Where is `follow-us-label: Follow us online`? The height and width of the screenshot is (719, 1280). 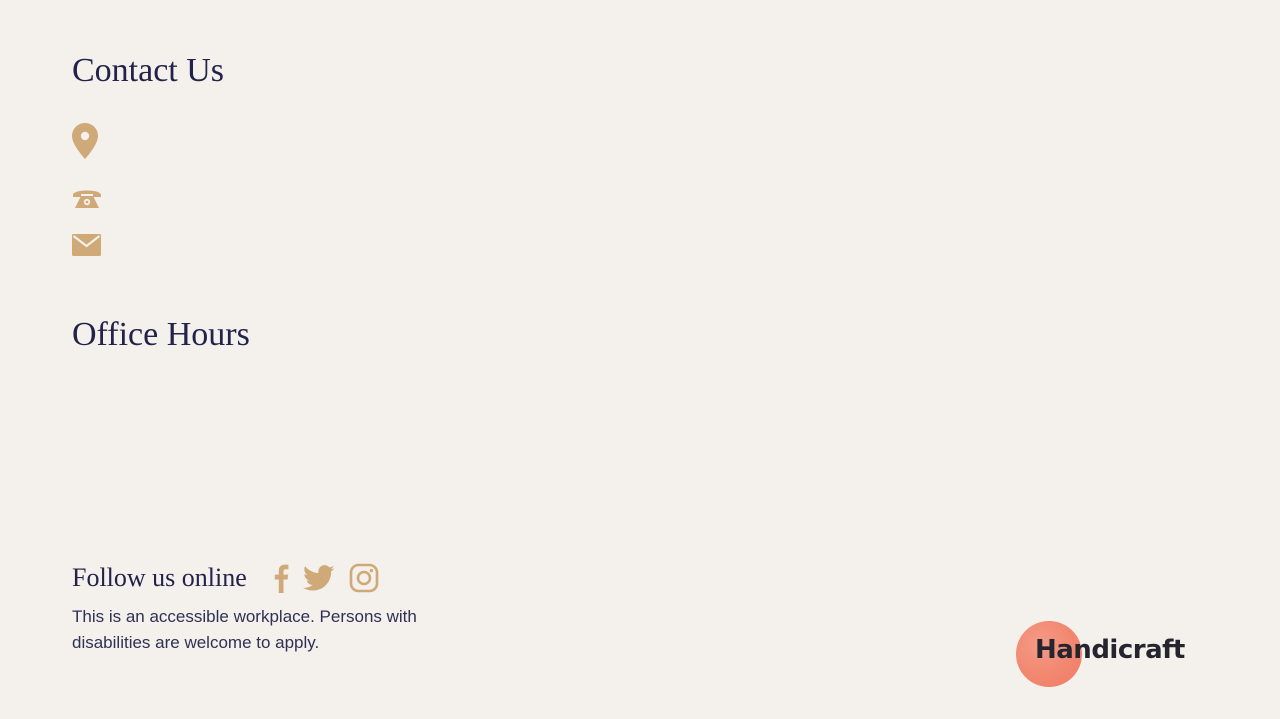 follow-us-label: Follow us online is located at coordinates (159, 577).